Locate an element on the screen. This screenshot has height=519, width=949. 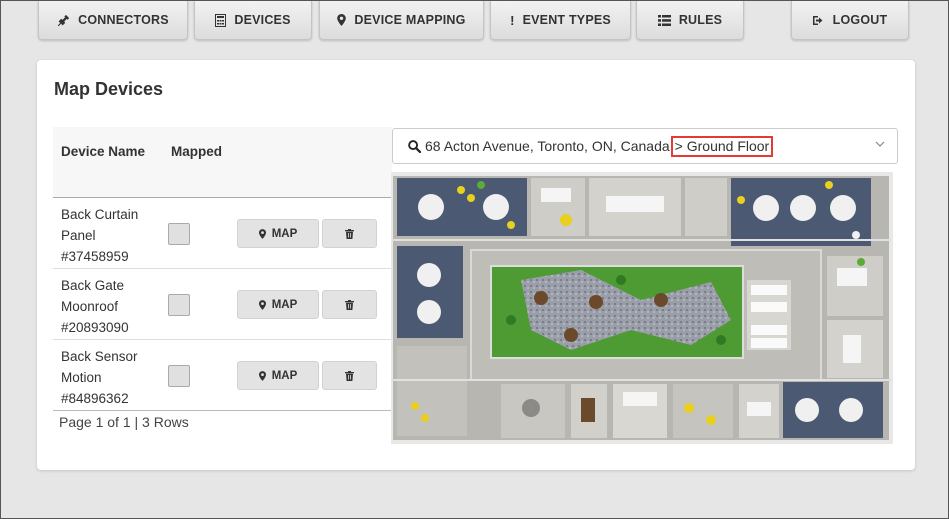
device-name-header: Device Name is located at coordinates (103, 151).